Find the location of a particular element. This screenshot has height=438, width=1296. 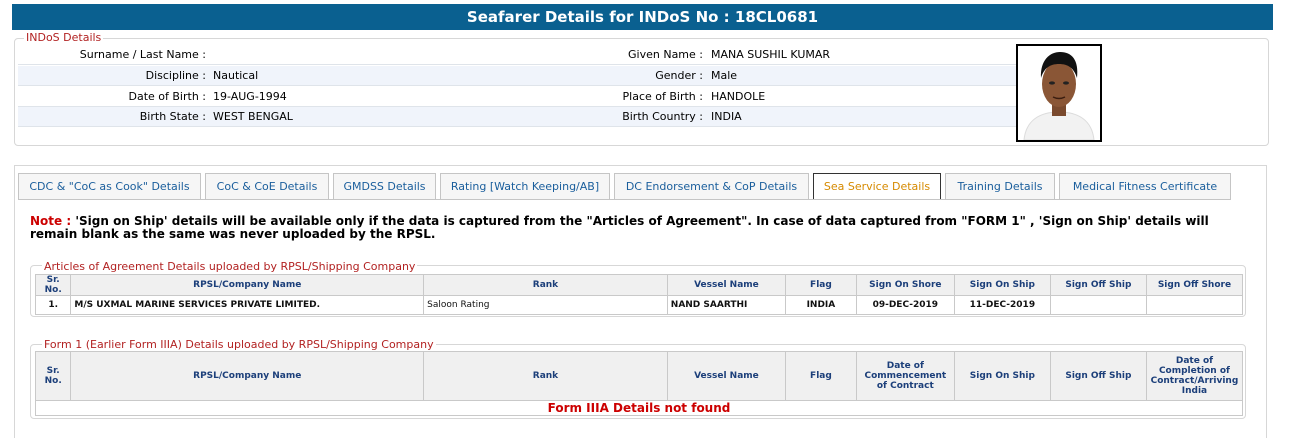

place-of-birth-label: Place of Birth : is located at coordinates (662, 96).